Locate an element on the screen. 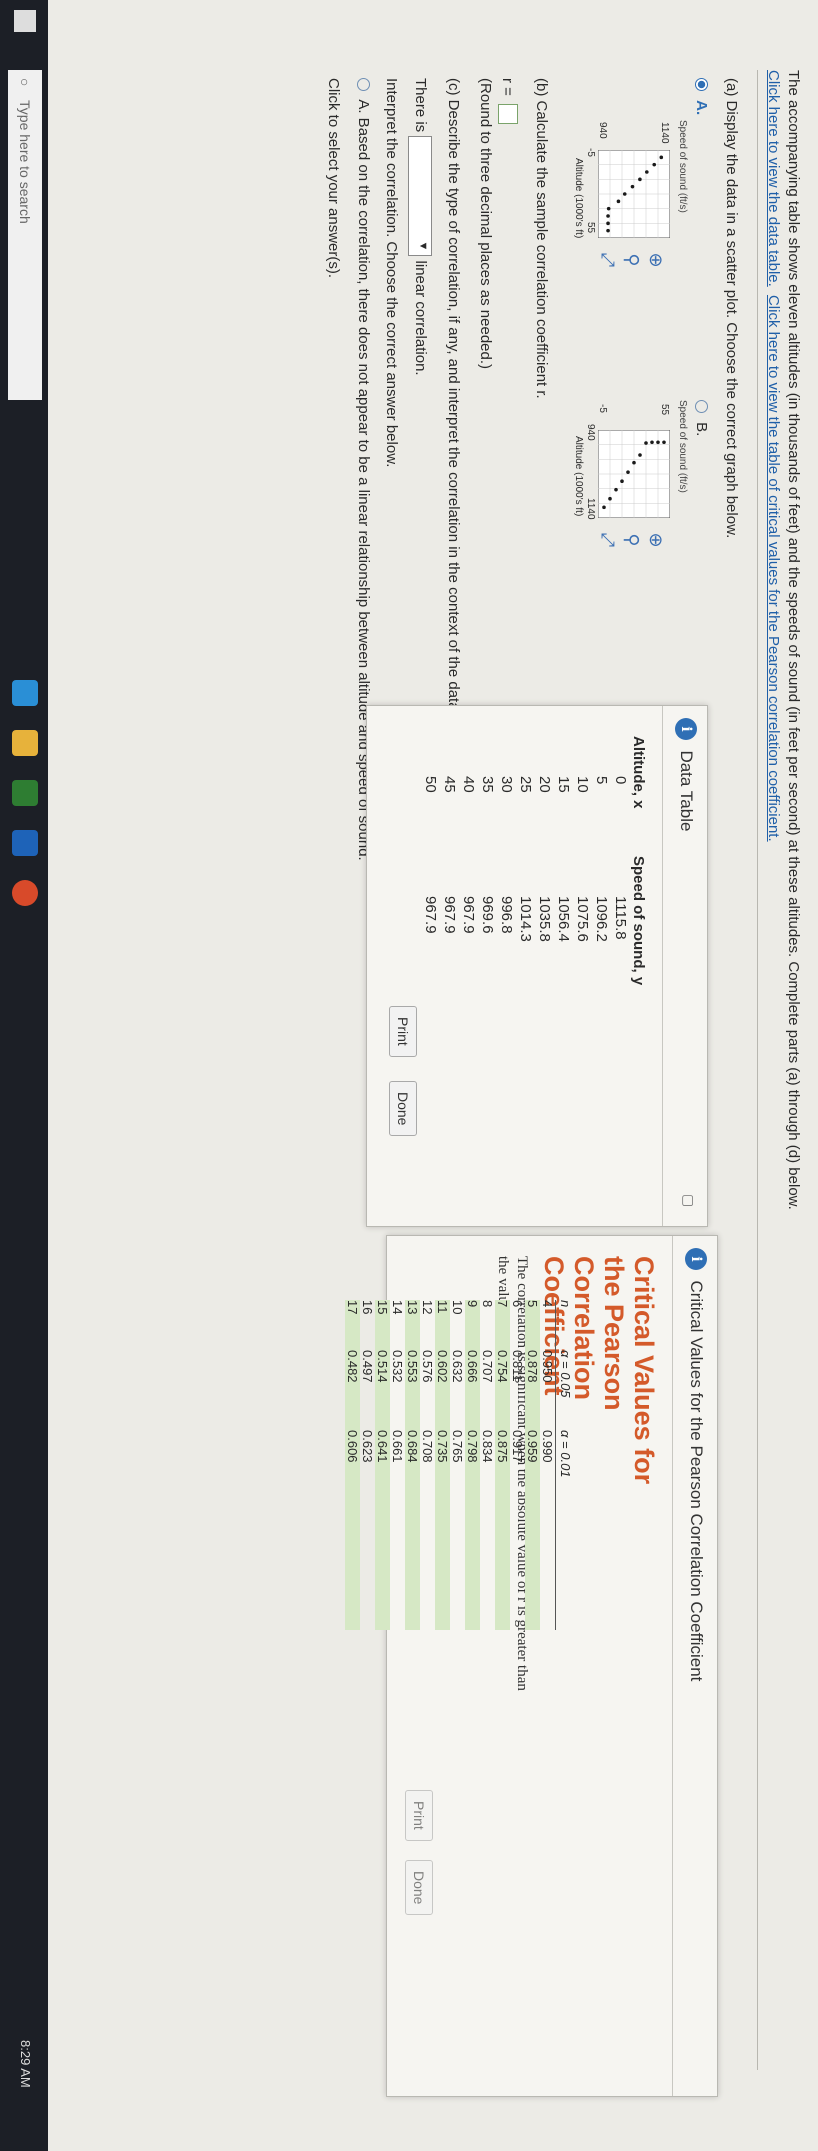  app-icon-chrome is located at coordinates (25, 893).